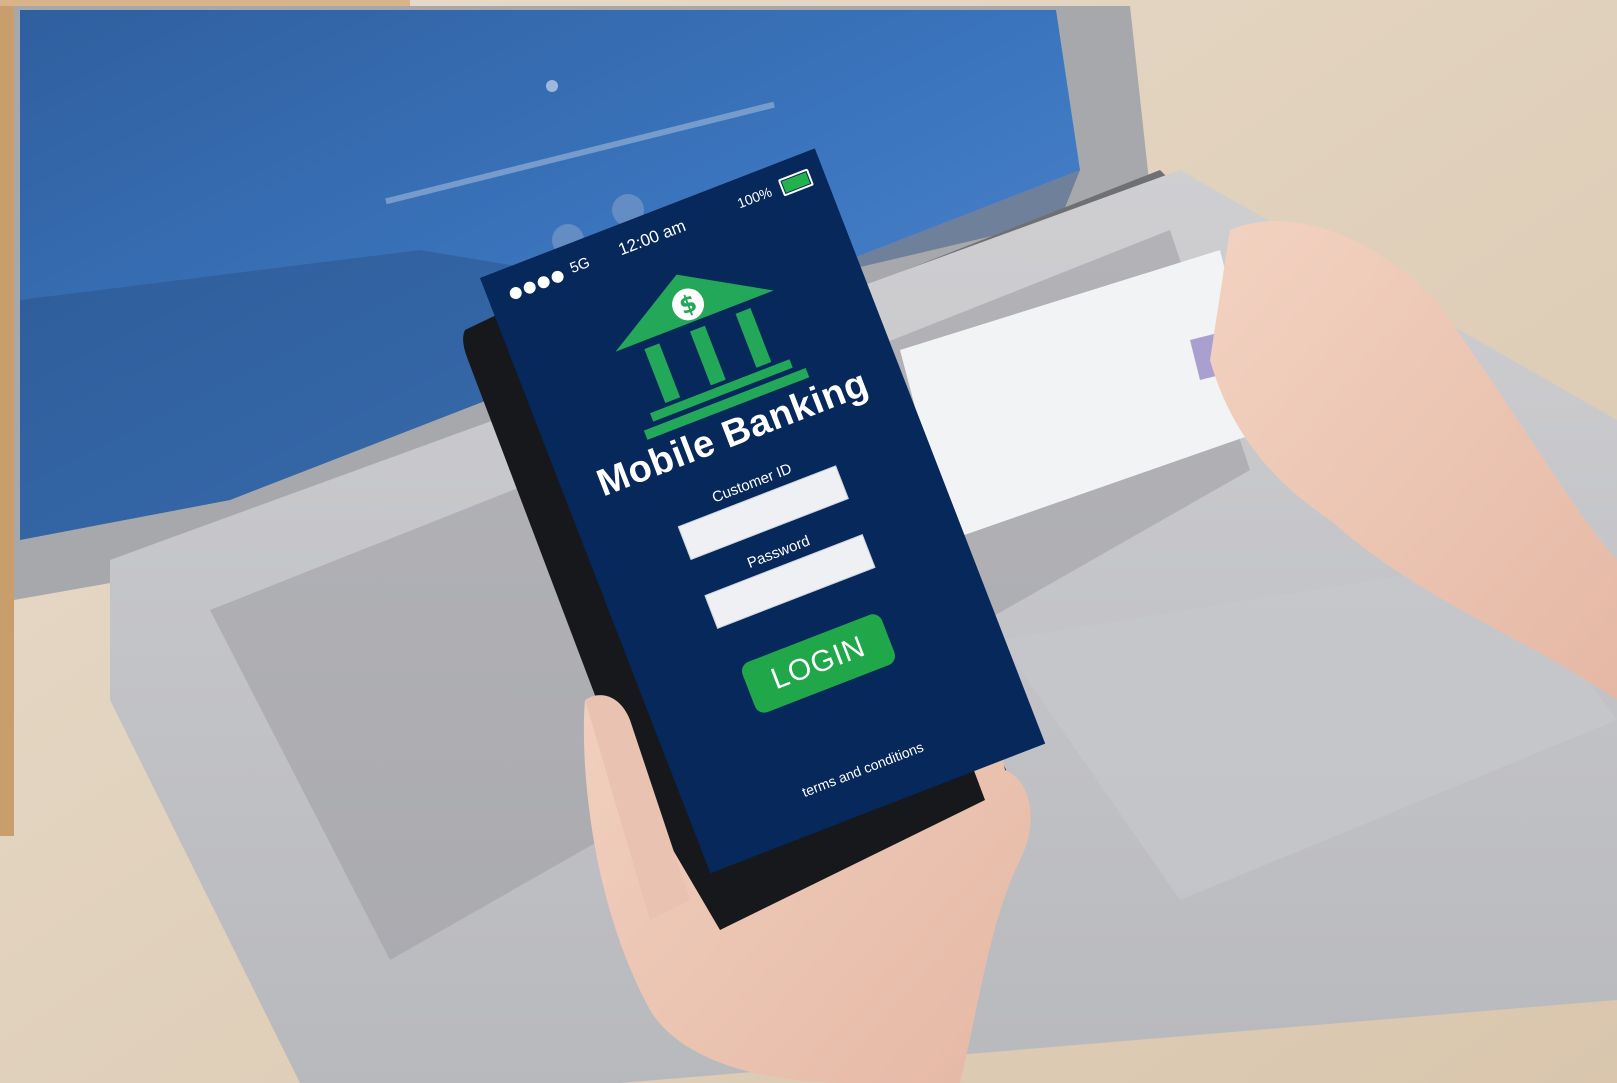 Image resolution: width=1617 pixels, height=1083 pixels. Describe the element at coordinates (580, 265) in the screenshot. I see `network-type: 5G` at that location.